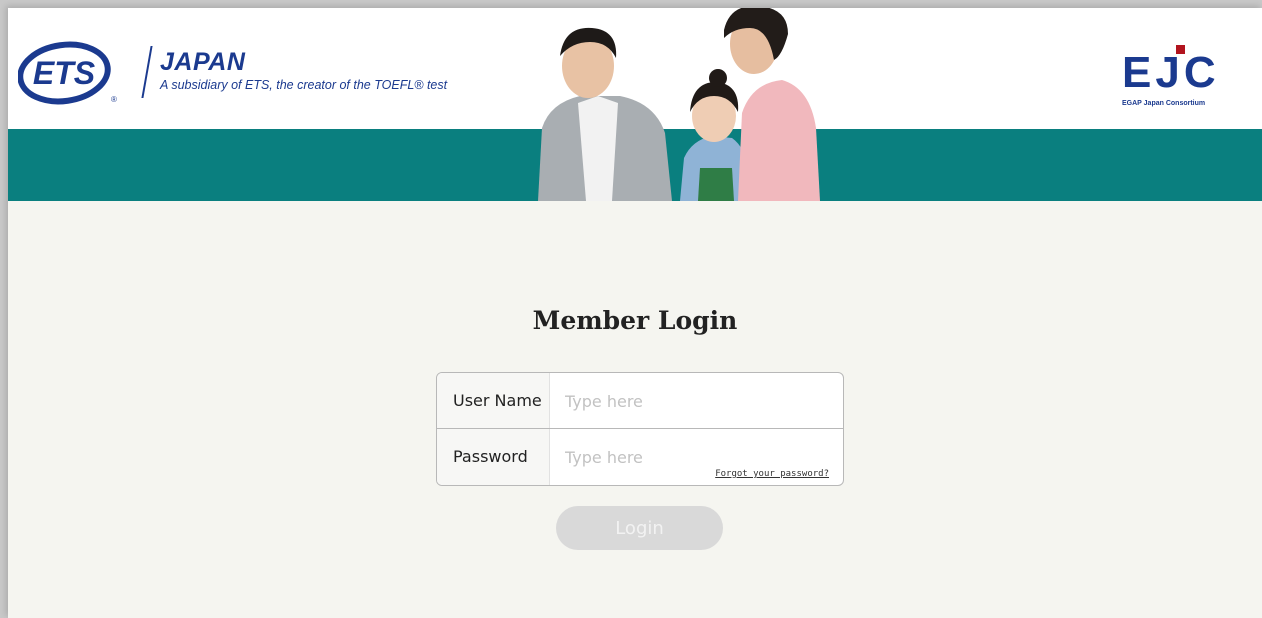  What do you see at coordinates (1180, 49) in the screenshot?
I see `ejc-accent-square` at bounding box center [1180, 49].